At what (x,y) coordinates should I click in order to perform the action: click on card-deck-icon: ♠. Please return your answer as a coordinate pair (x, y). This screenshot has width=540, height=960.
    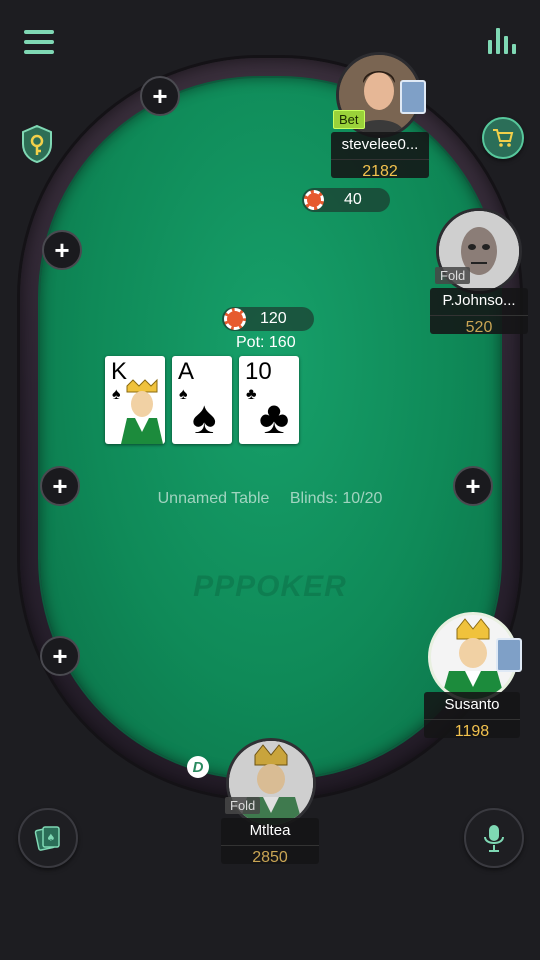
    Looking at the image, I should click on (47, 838).